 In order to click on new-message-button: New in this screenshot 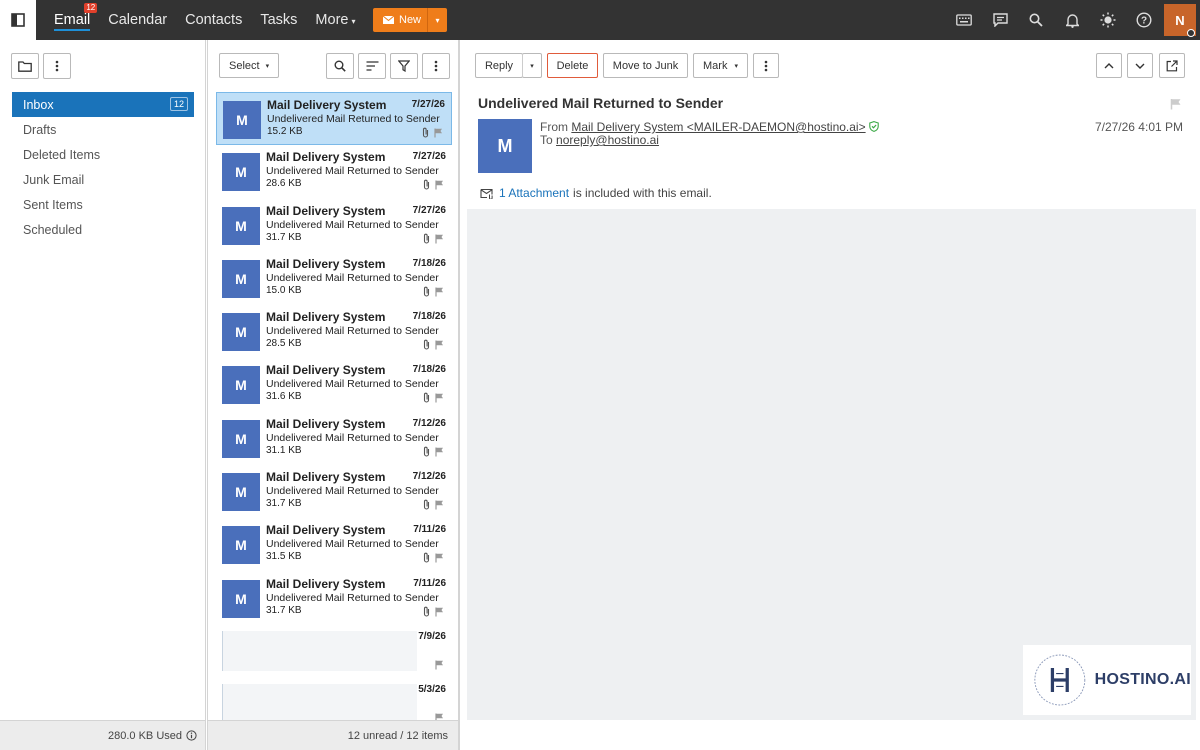, I will do `click(400, 20)`.